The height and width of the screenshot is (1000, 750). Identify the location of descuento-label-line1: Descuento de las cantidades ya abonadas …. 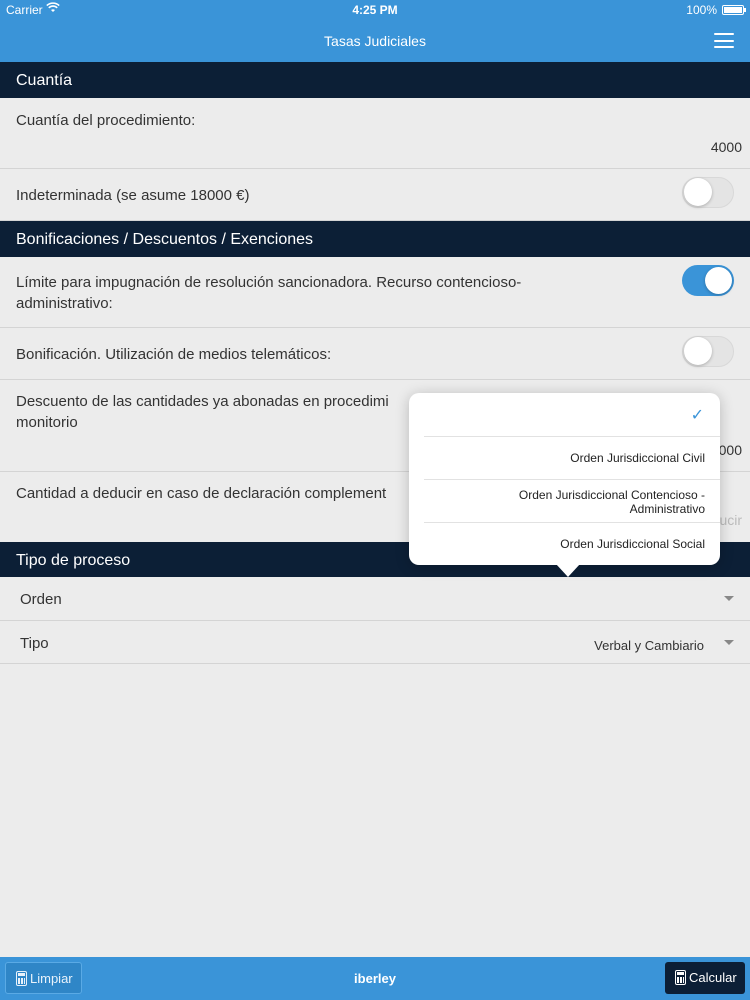
(202, 401).